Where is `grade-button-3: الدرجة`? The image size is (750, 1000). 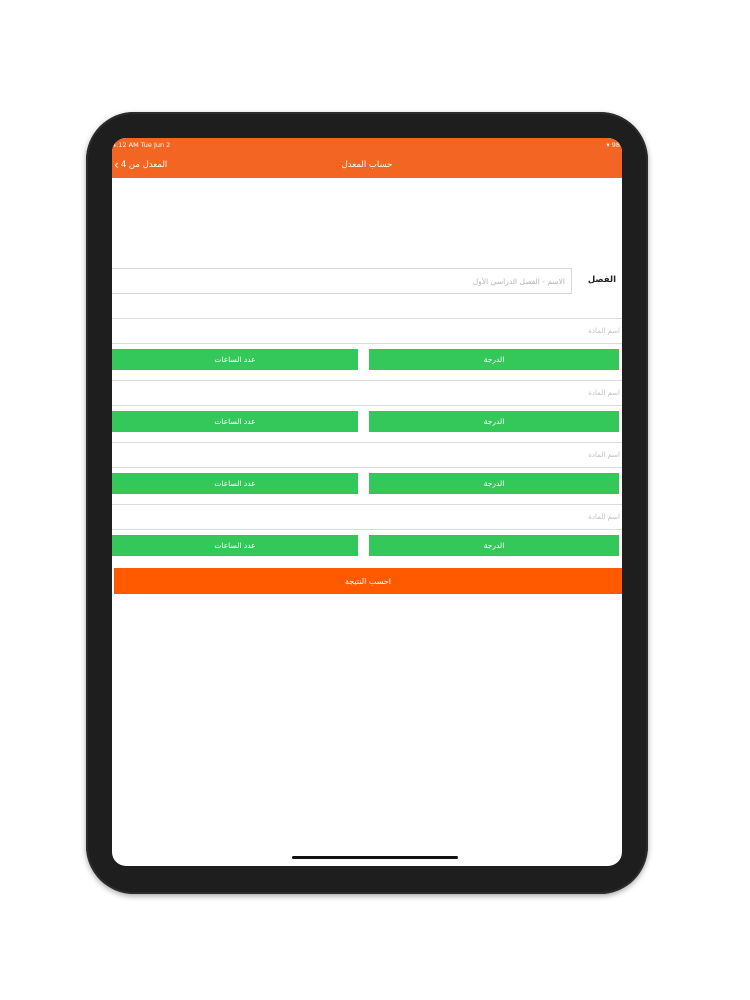
grade-button-3: الدرجة is located at coordinates (494, 483).